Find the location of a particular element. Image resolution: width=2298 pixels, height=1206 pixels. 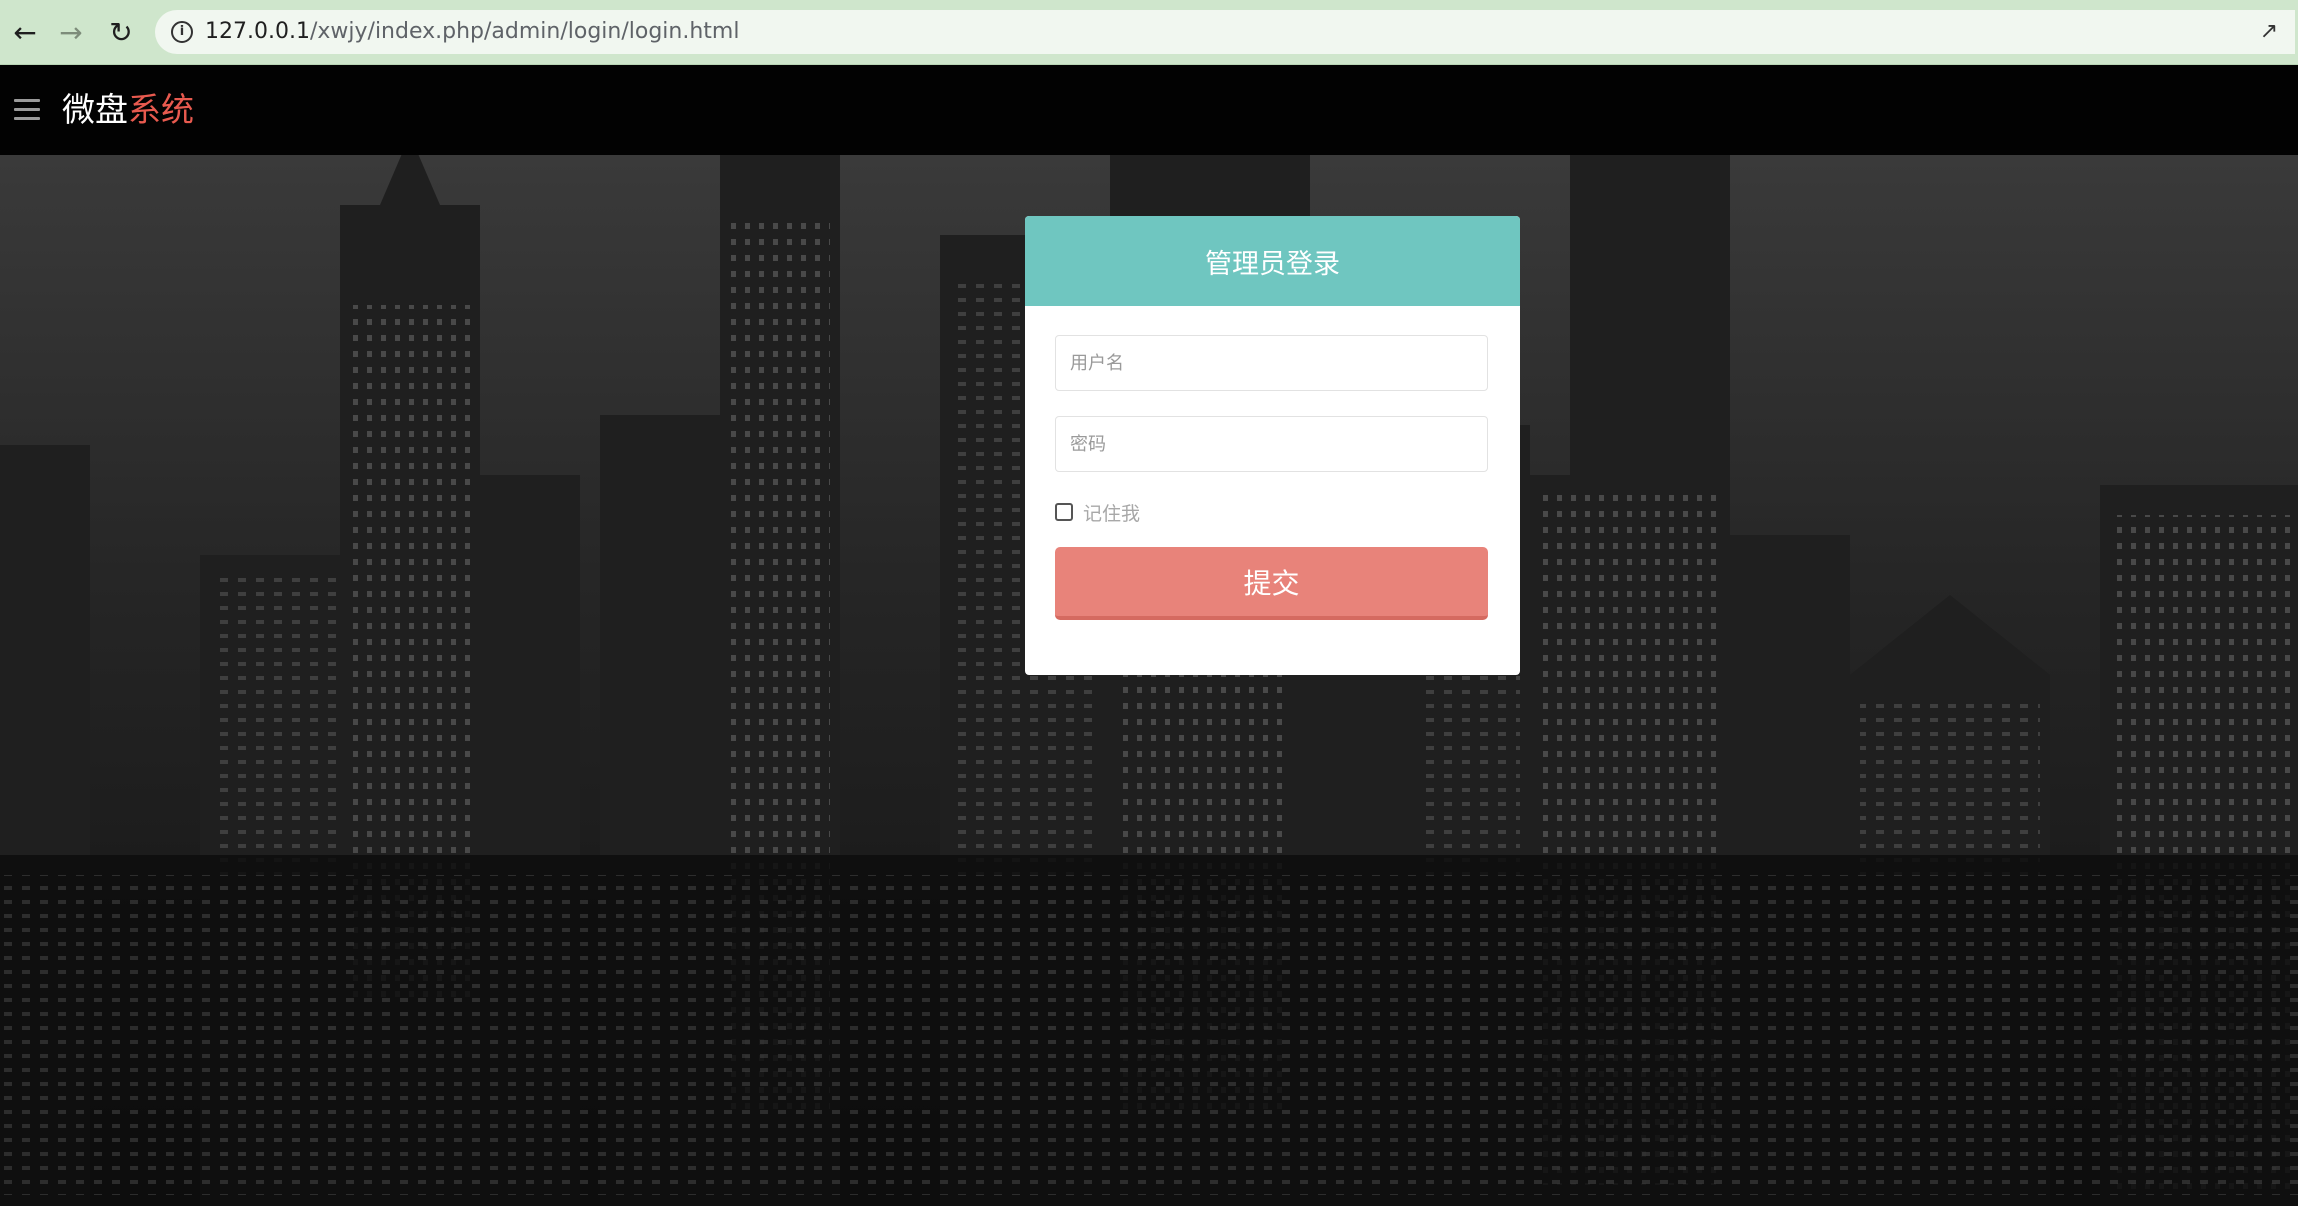

username-input is located at coordinates (1271, 363).